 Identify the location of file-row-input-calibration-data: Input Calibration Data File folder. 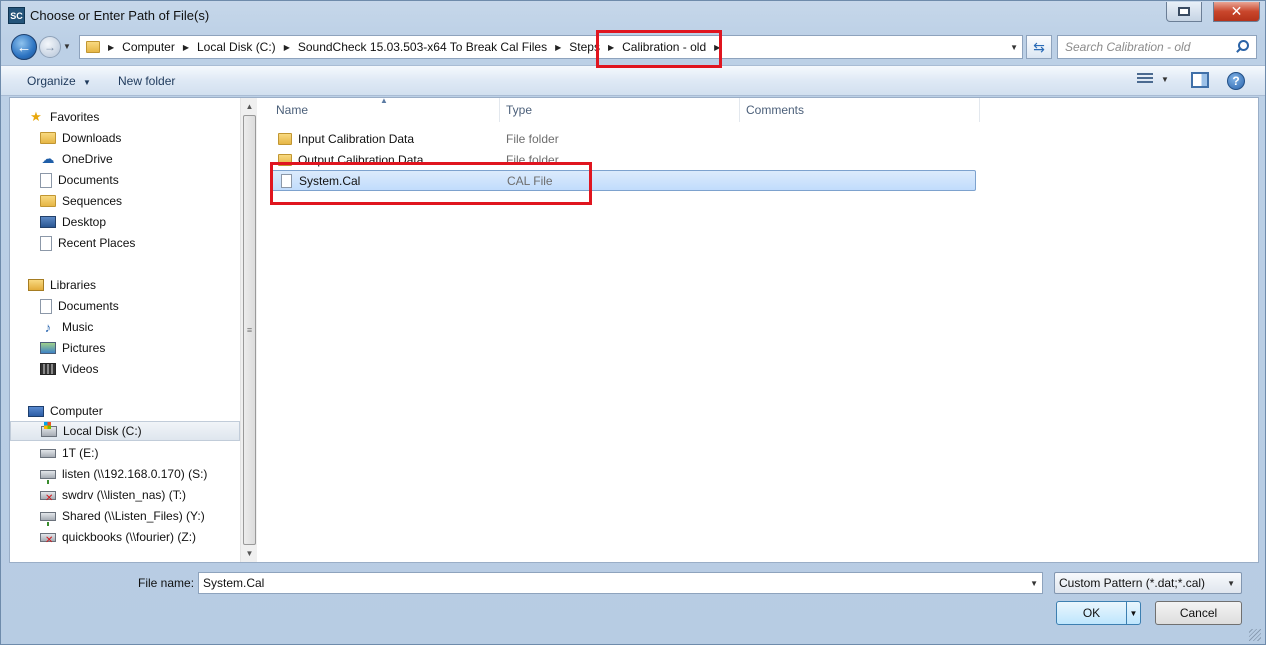
(623, 138).